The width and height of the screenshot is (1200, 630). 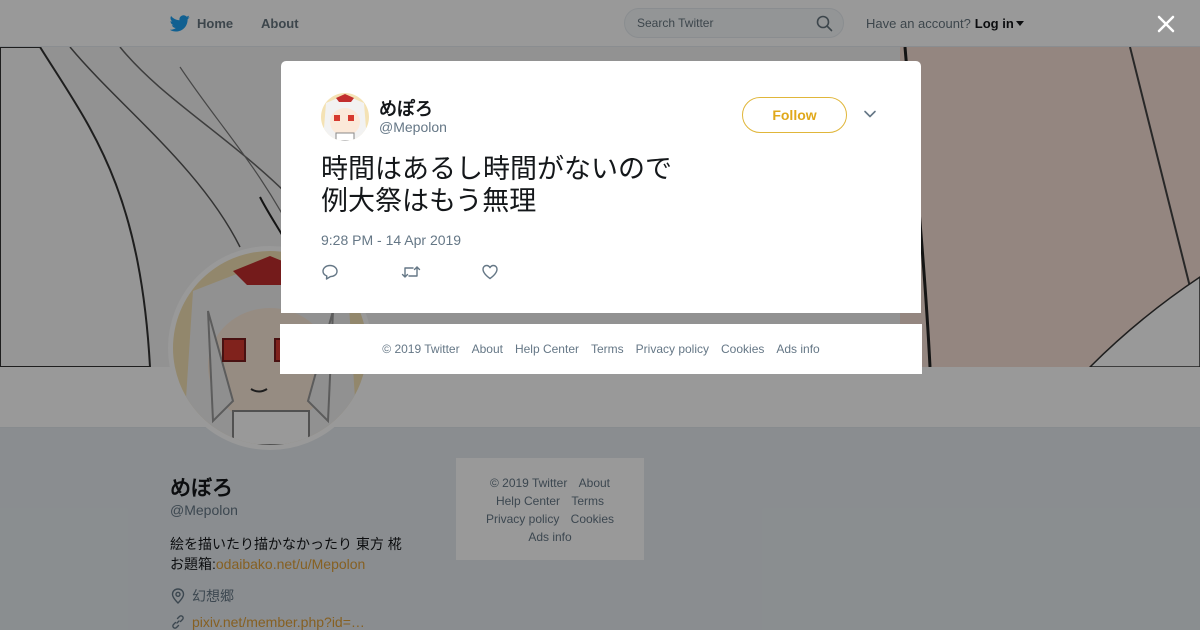 I want to click on footer-help-center: Help Center, so click(x=547, y=349).